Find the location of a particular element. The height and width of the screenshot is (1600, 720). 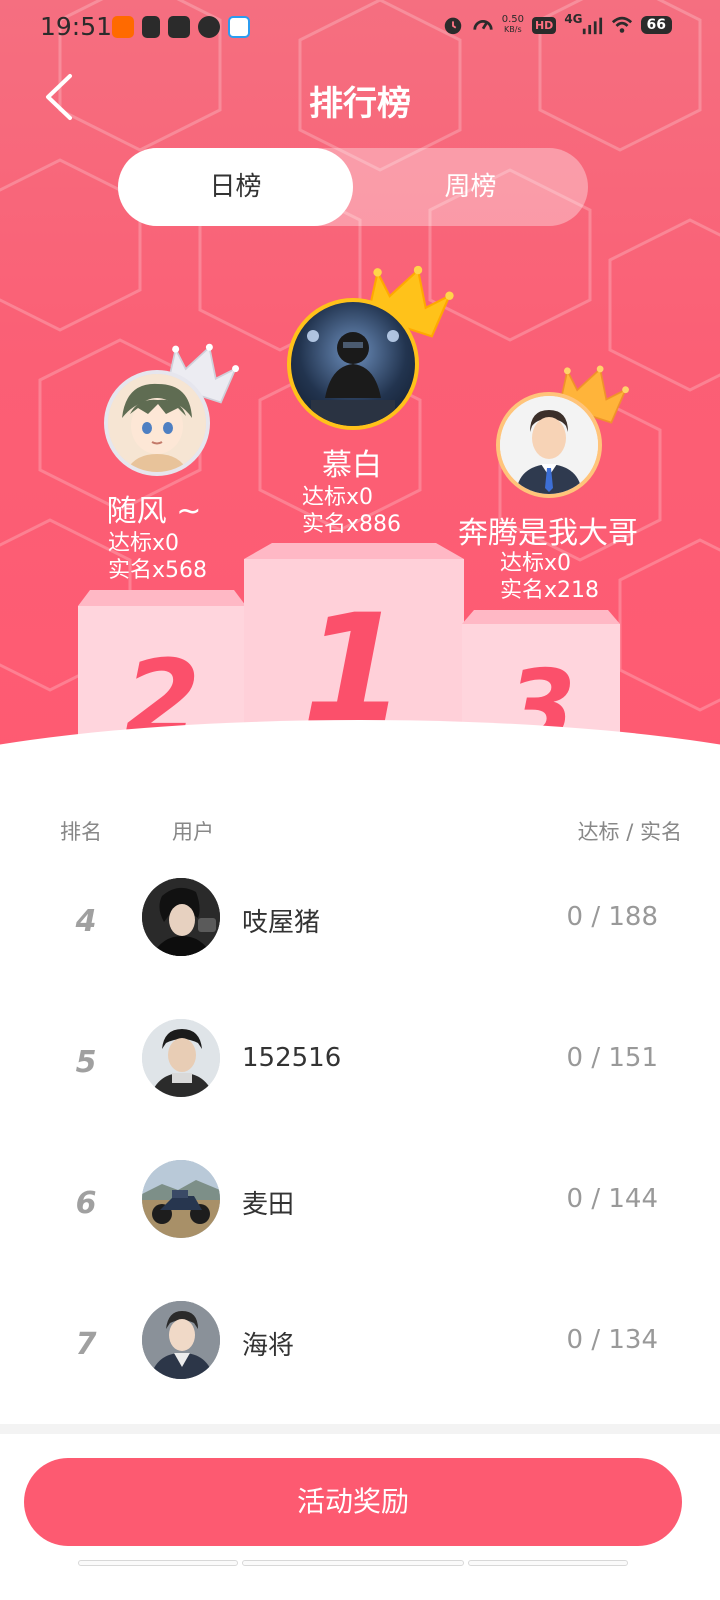

first-place-verified: 实名x886 is located at coordinates (352, 524).